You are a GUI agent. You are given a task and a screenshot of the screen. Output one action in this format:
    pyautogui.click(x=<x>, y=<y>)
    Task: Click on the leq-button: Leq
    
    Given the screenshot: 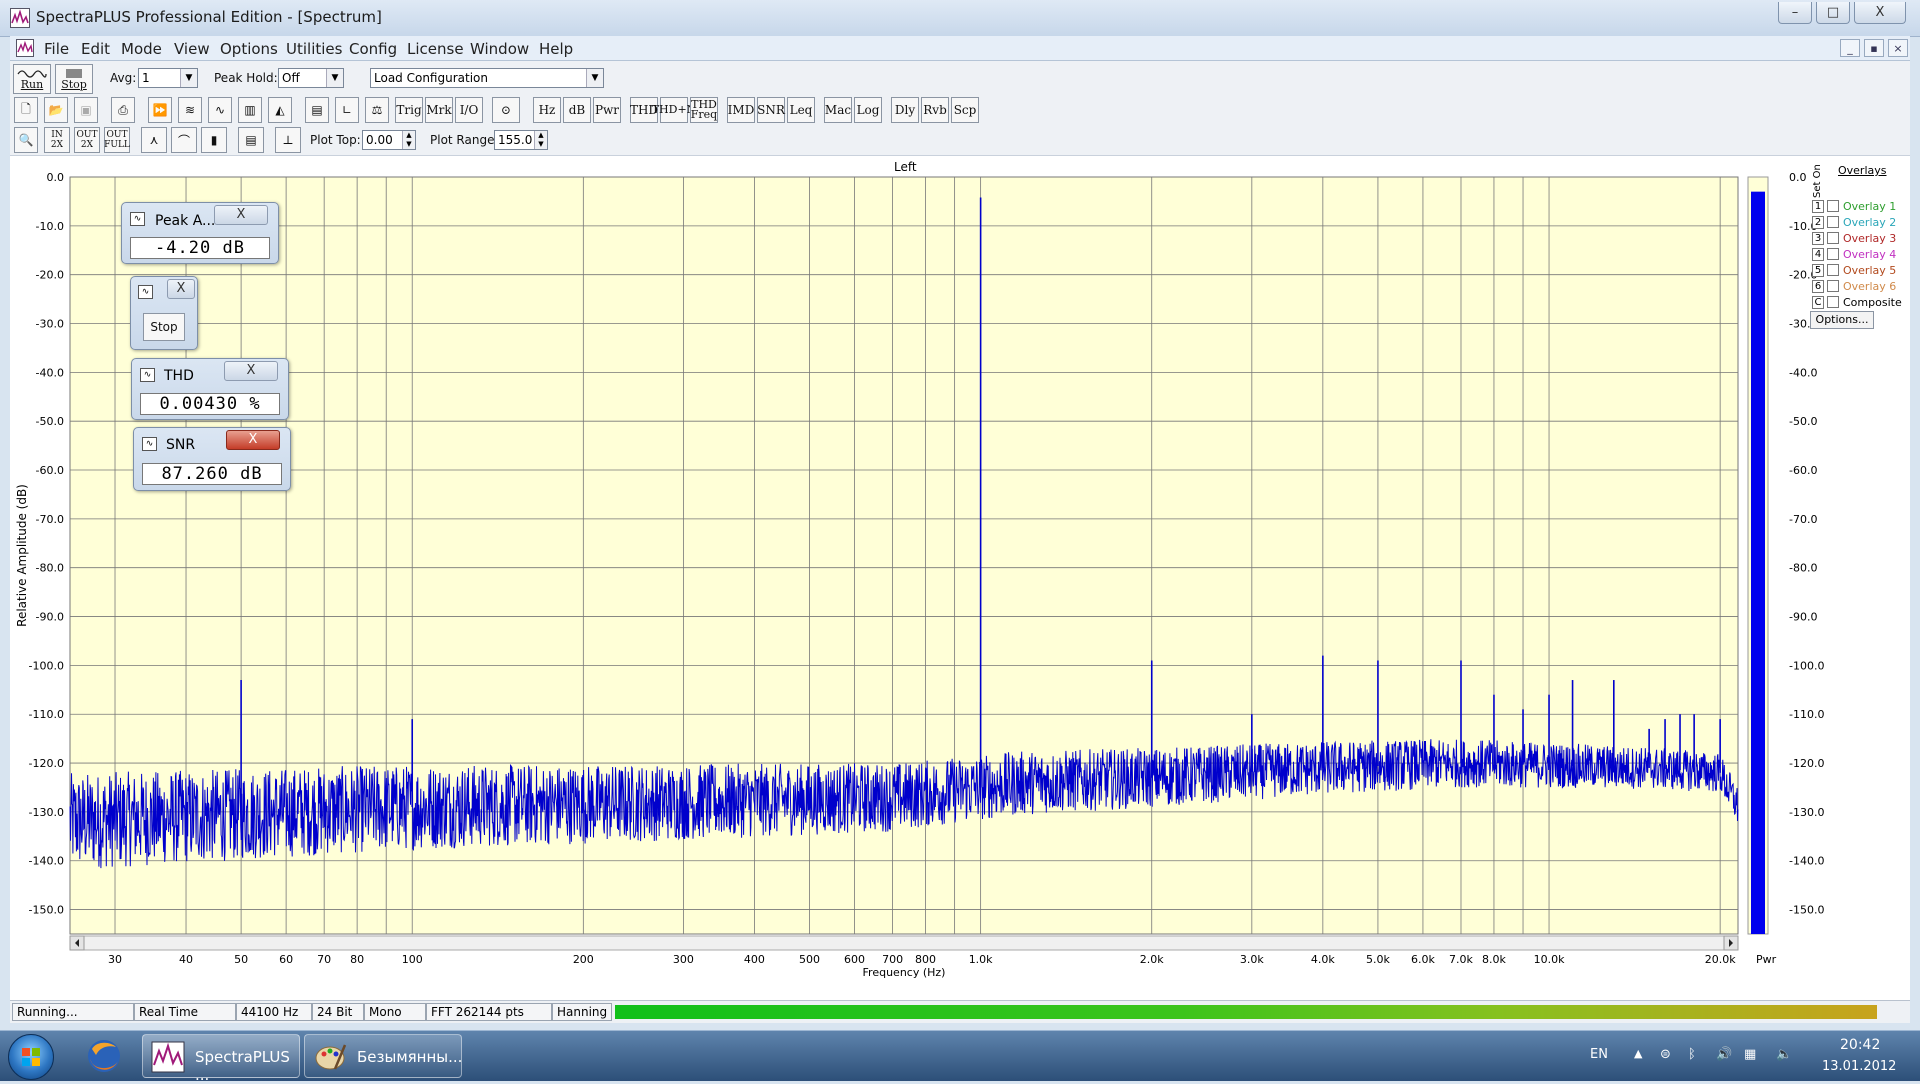 What is the action you would take?
    pyautogui.click(x=801, y=110)
    